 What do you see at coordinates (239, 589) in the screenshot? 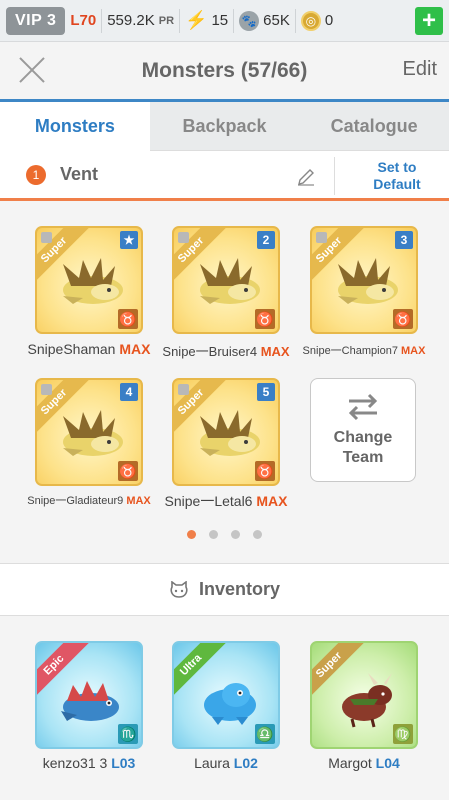
I see `inventory-title: Inventory` at bounding box center [239, 589].